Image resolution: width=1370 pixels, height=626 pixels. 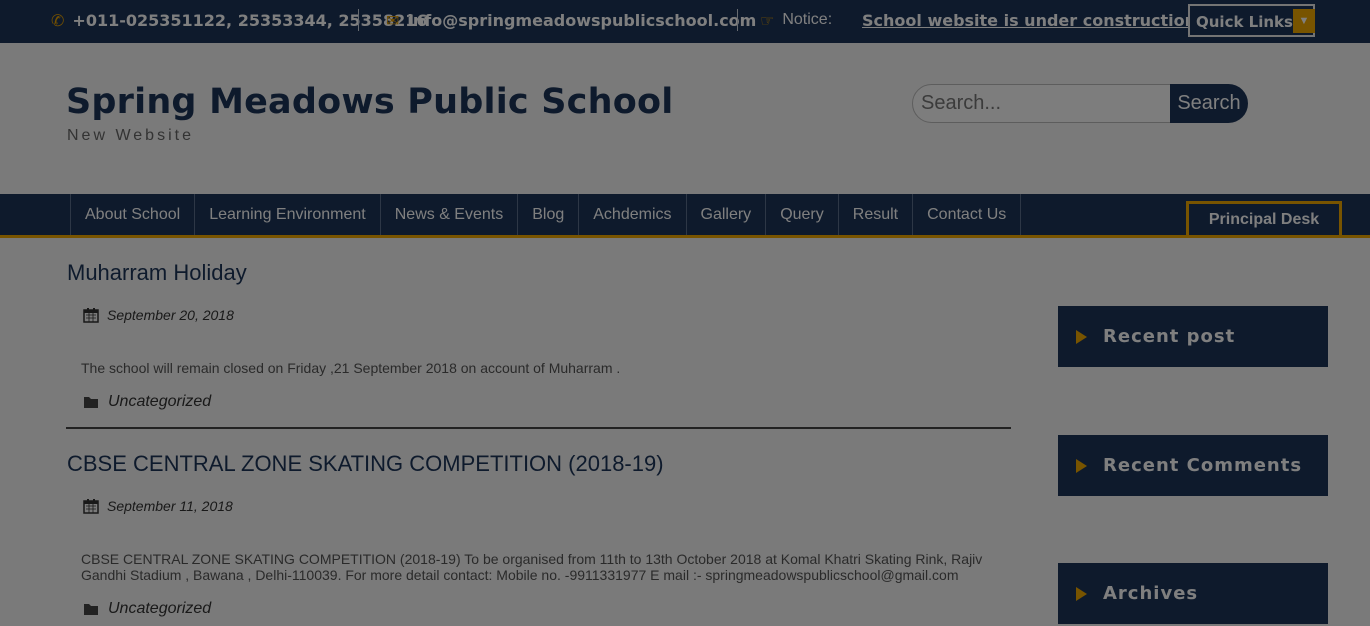 What do you see at coordinates (58, 20) in the screenshot?
I see `phone-icon: ✆` at bounding box center [58, 20].